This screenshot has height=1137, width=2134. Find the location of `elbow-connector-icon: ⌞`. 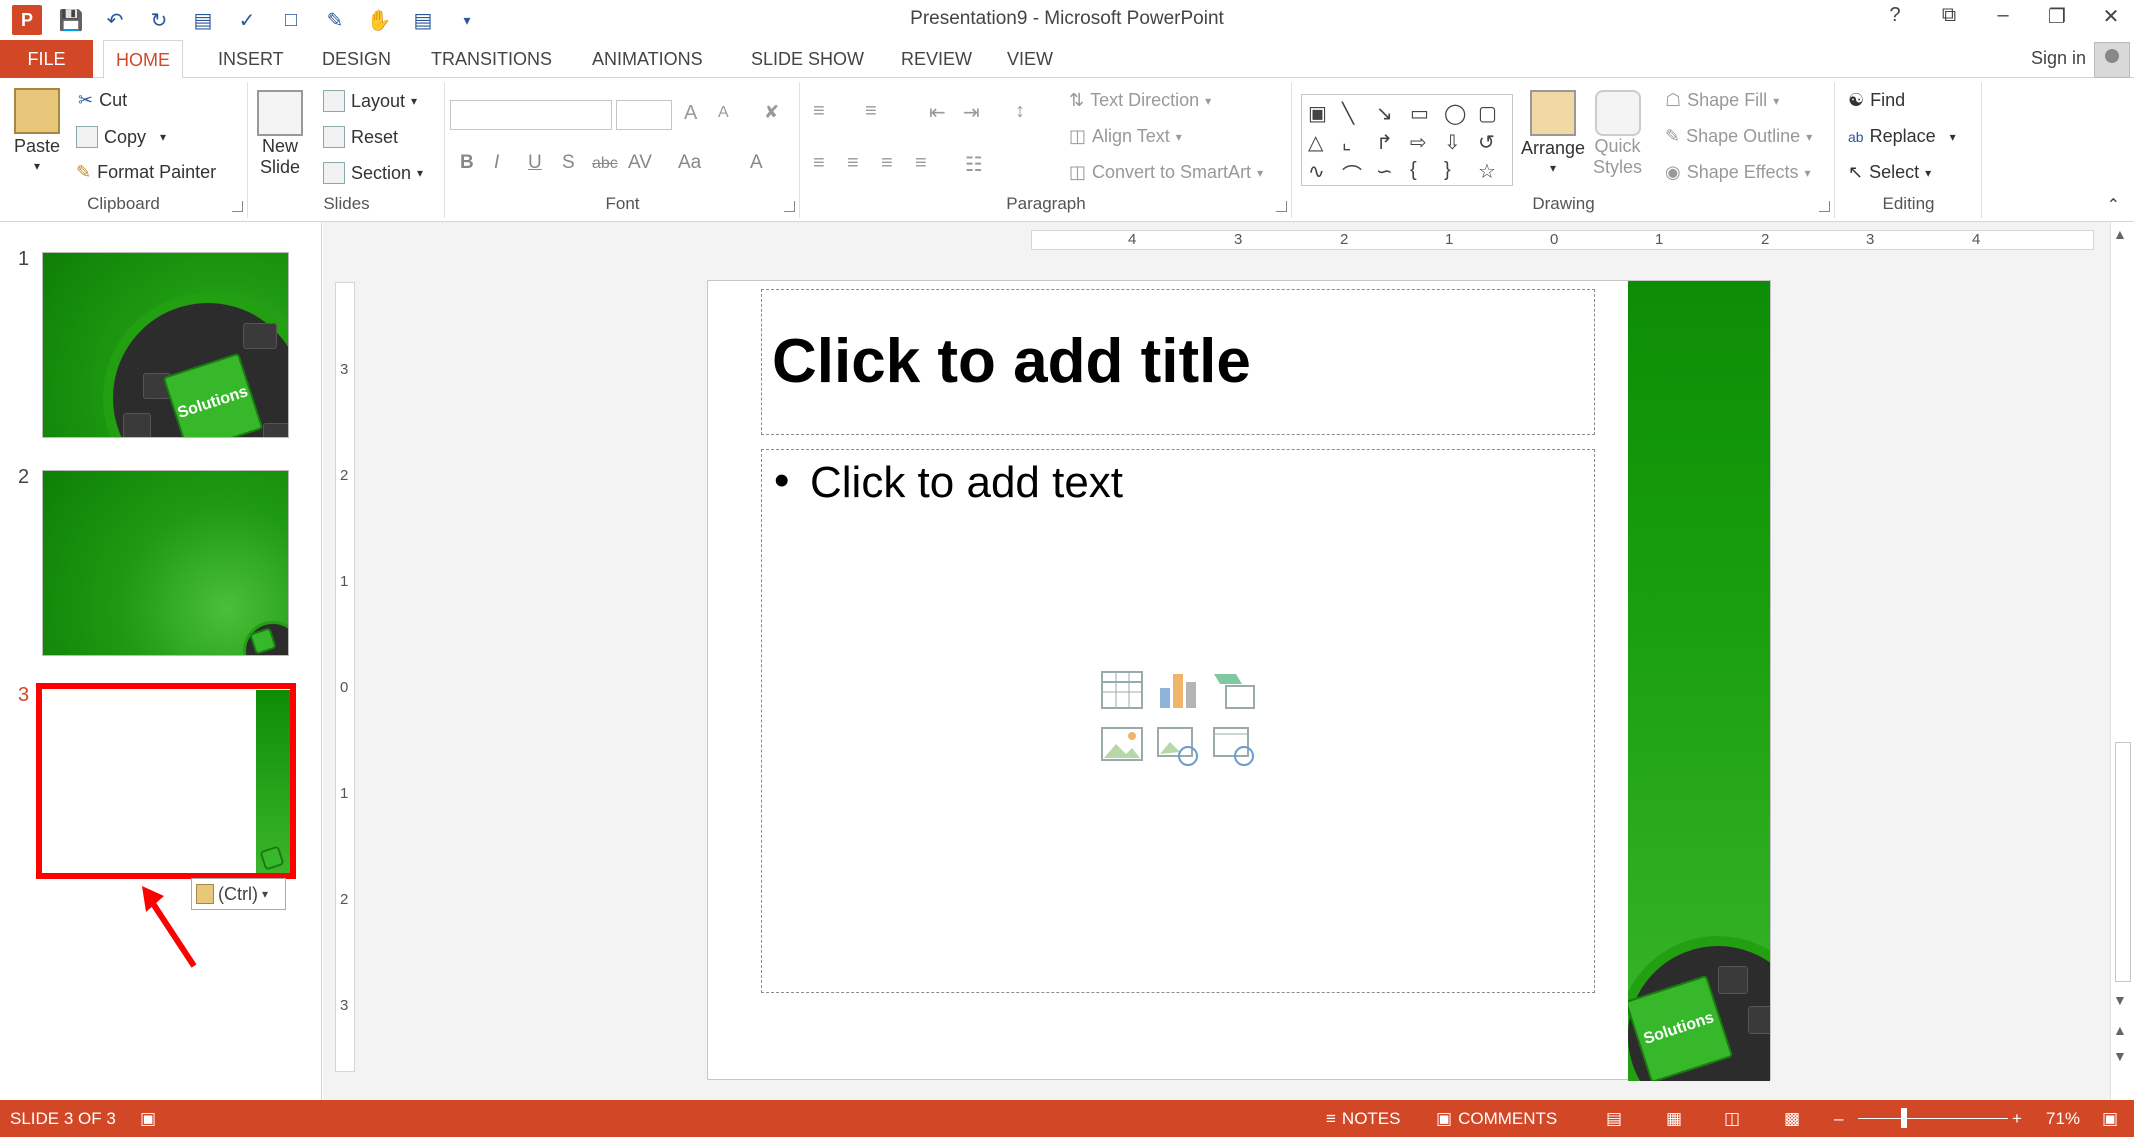

elbow-connector-icon: ⌞ is located at coordinates (1357, 142).